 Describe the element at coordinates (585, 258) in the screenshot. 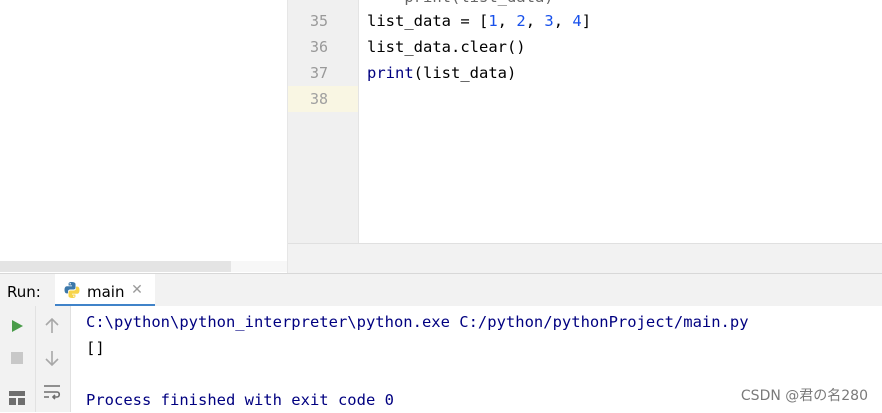

I see `editor-horizontal-scrollbar` at that location.